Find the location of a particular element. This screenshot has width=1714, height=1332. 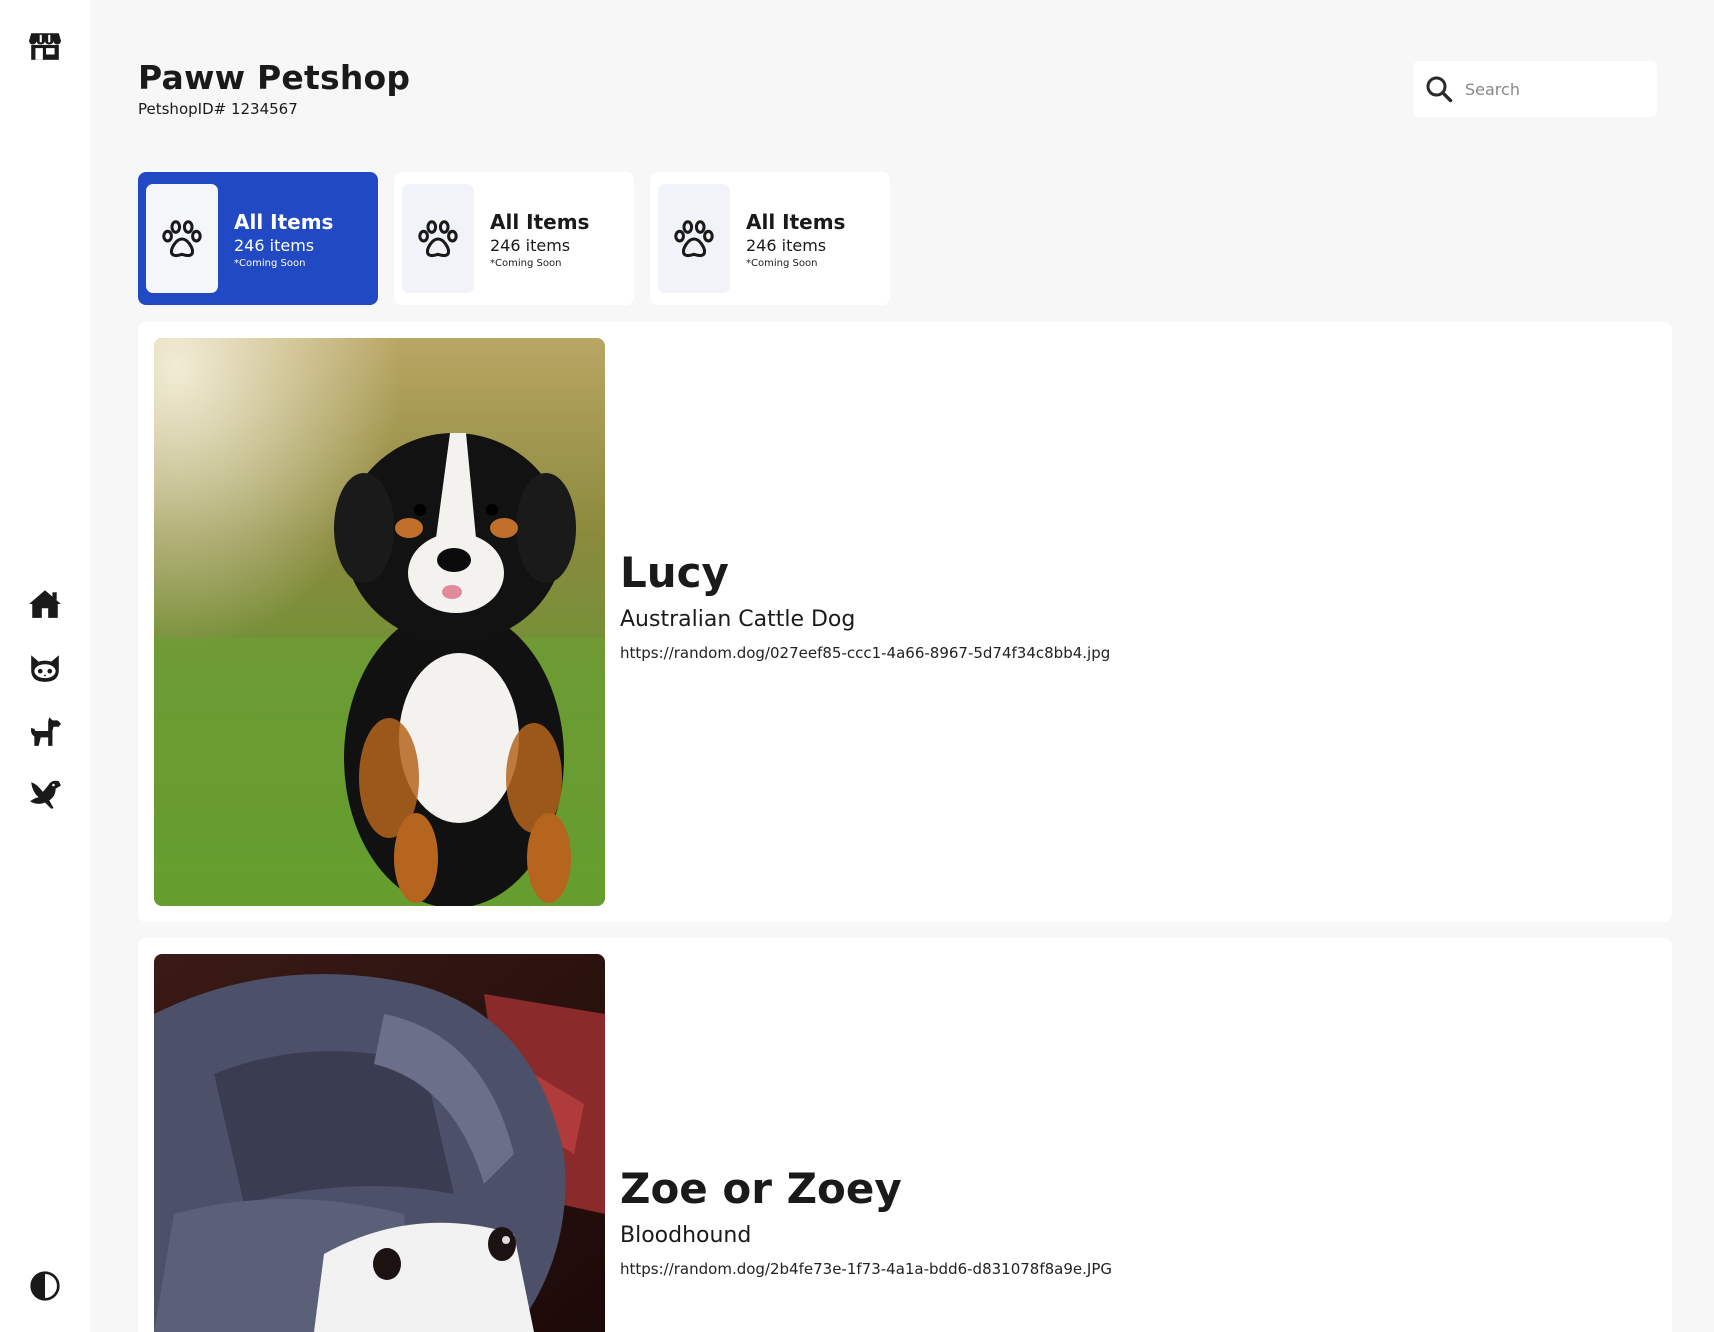

category-card-3: All Items 246 items *Coming Soon is located at coordinates (770, 238).